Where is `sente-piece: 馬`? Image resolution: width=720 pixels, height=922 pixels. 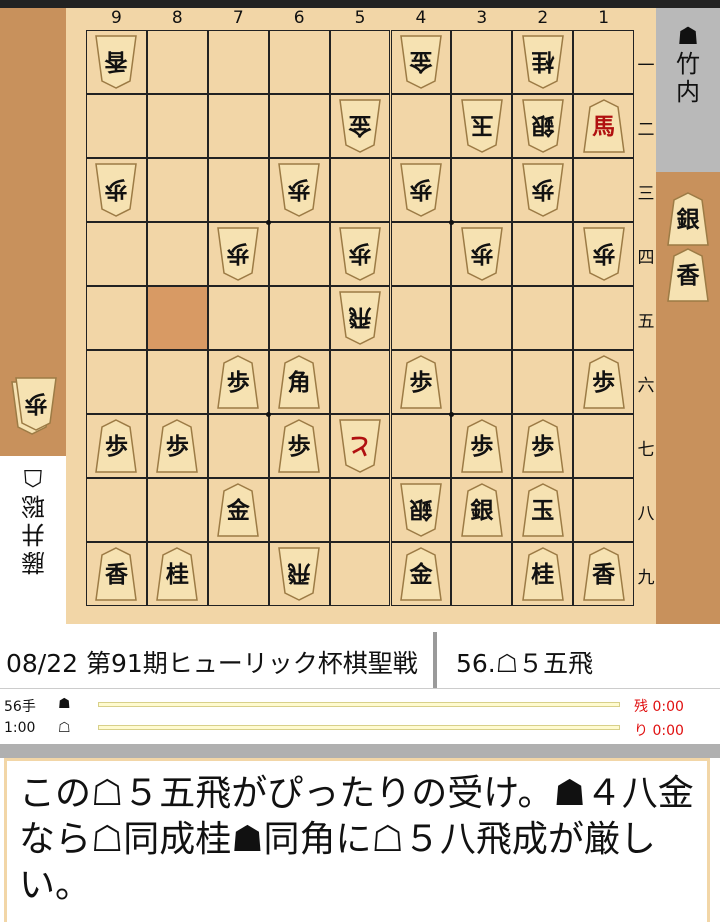 sente-piece: 馬 is located at coordinates (604, 126).